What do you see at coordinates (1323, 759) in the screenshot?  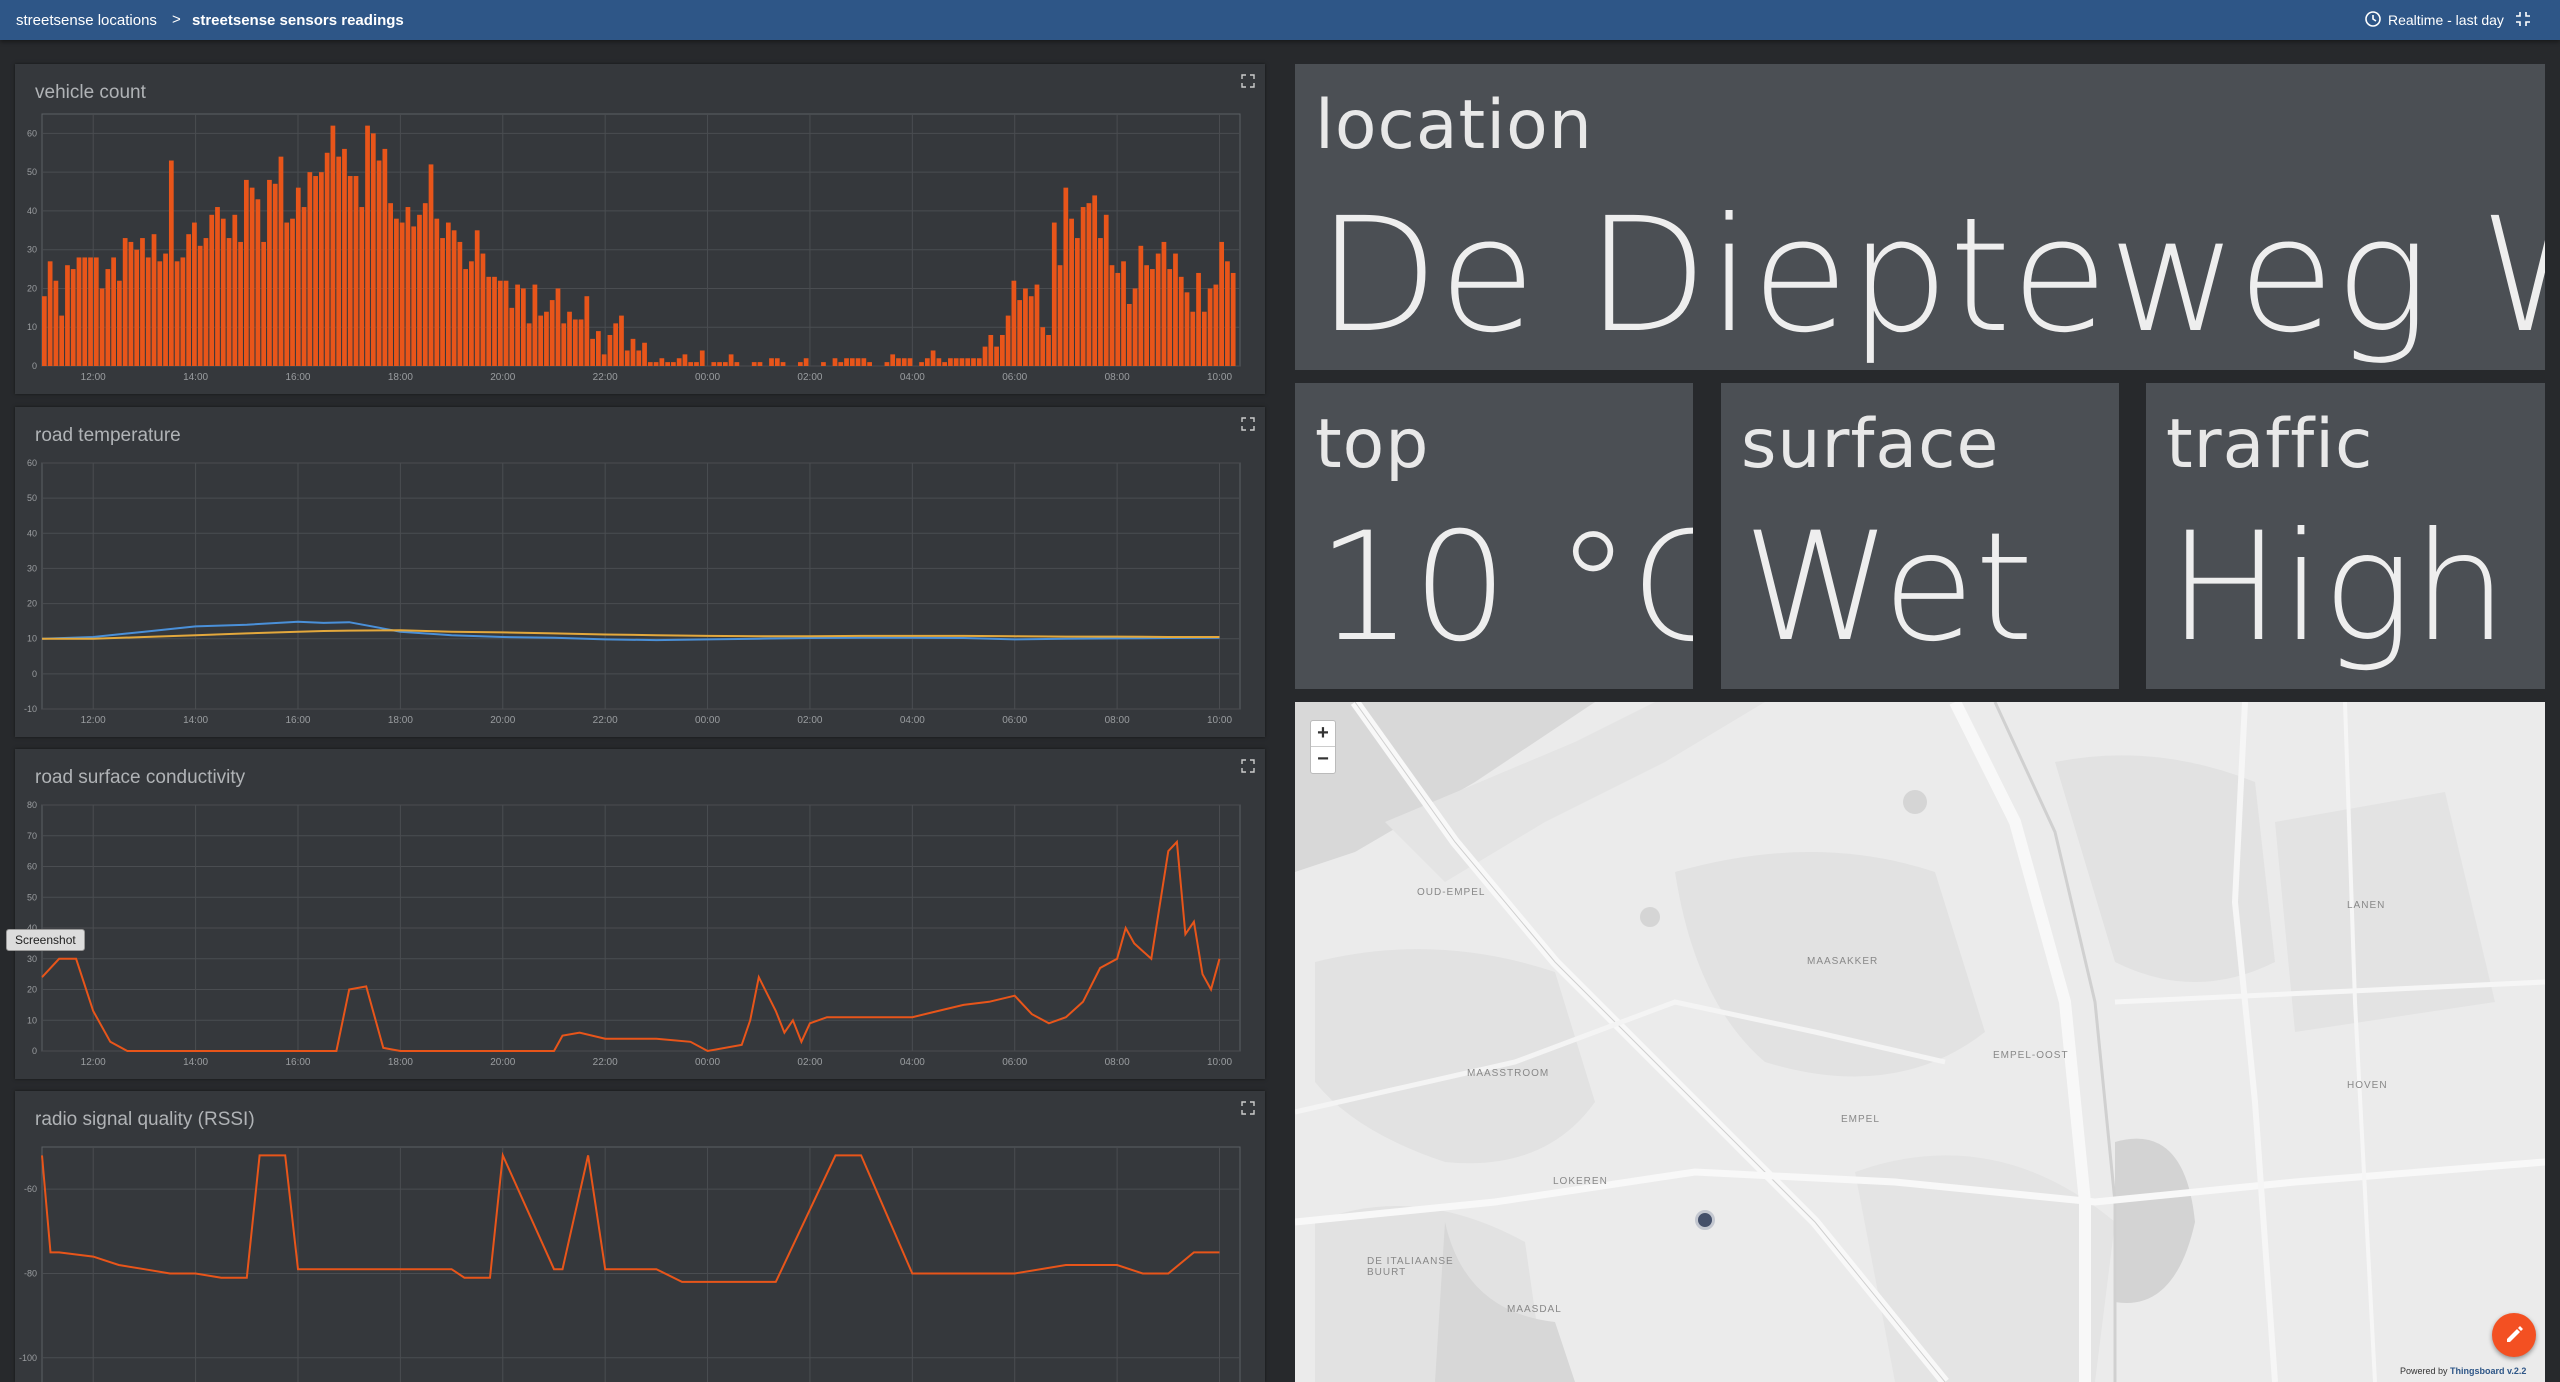 I see `zoom-out-button: −` at bounding box center [1323, 759].